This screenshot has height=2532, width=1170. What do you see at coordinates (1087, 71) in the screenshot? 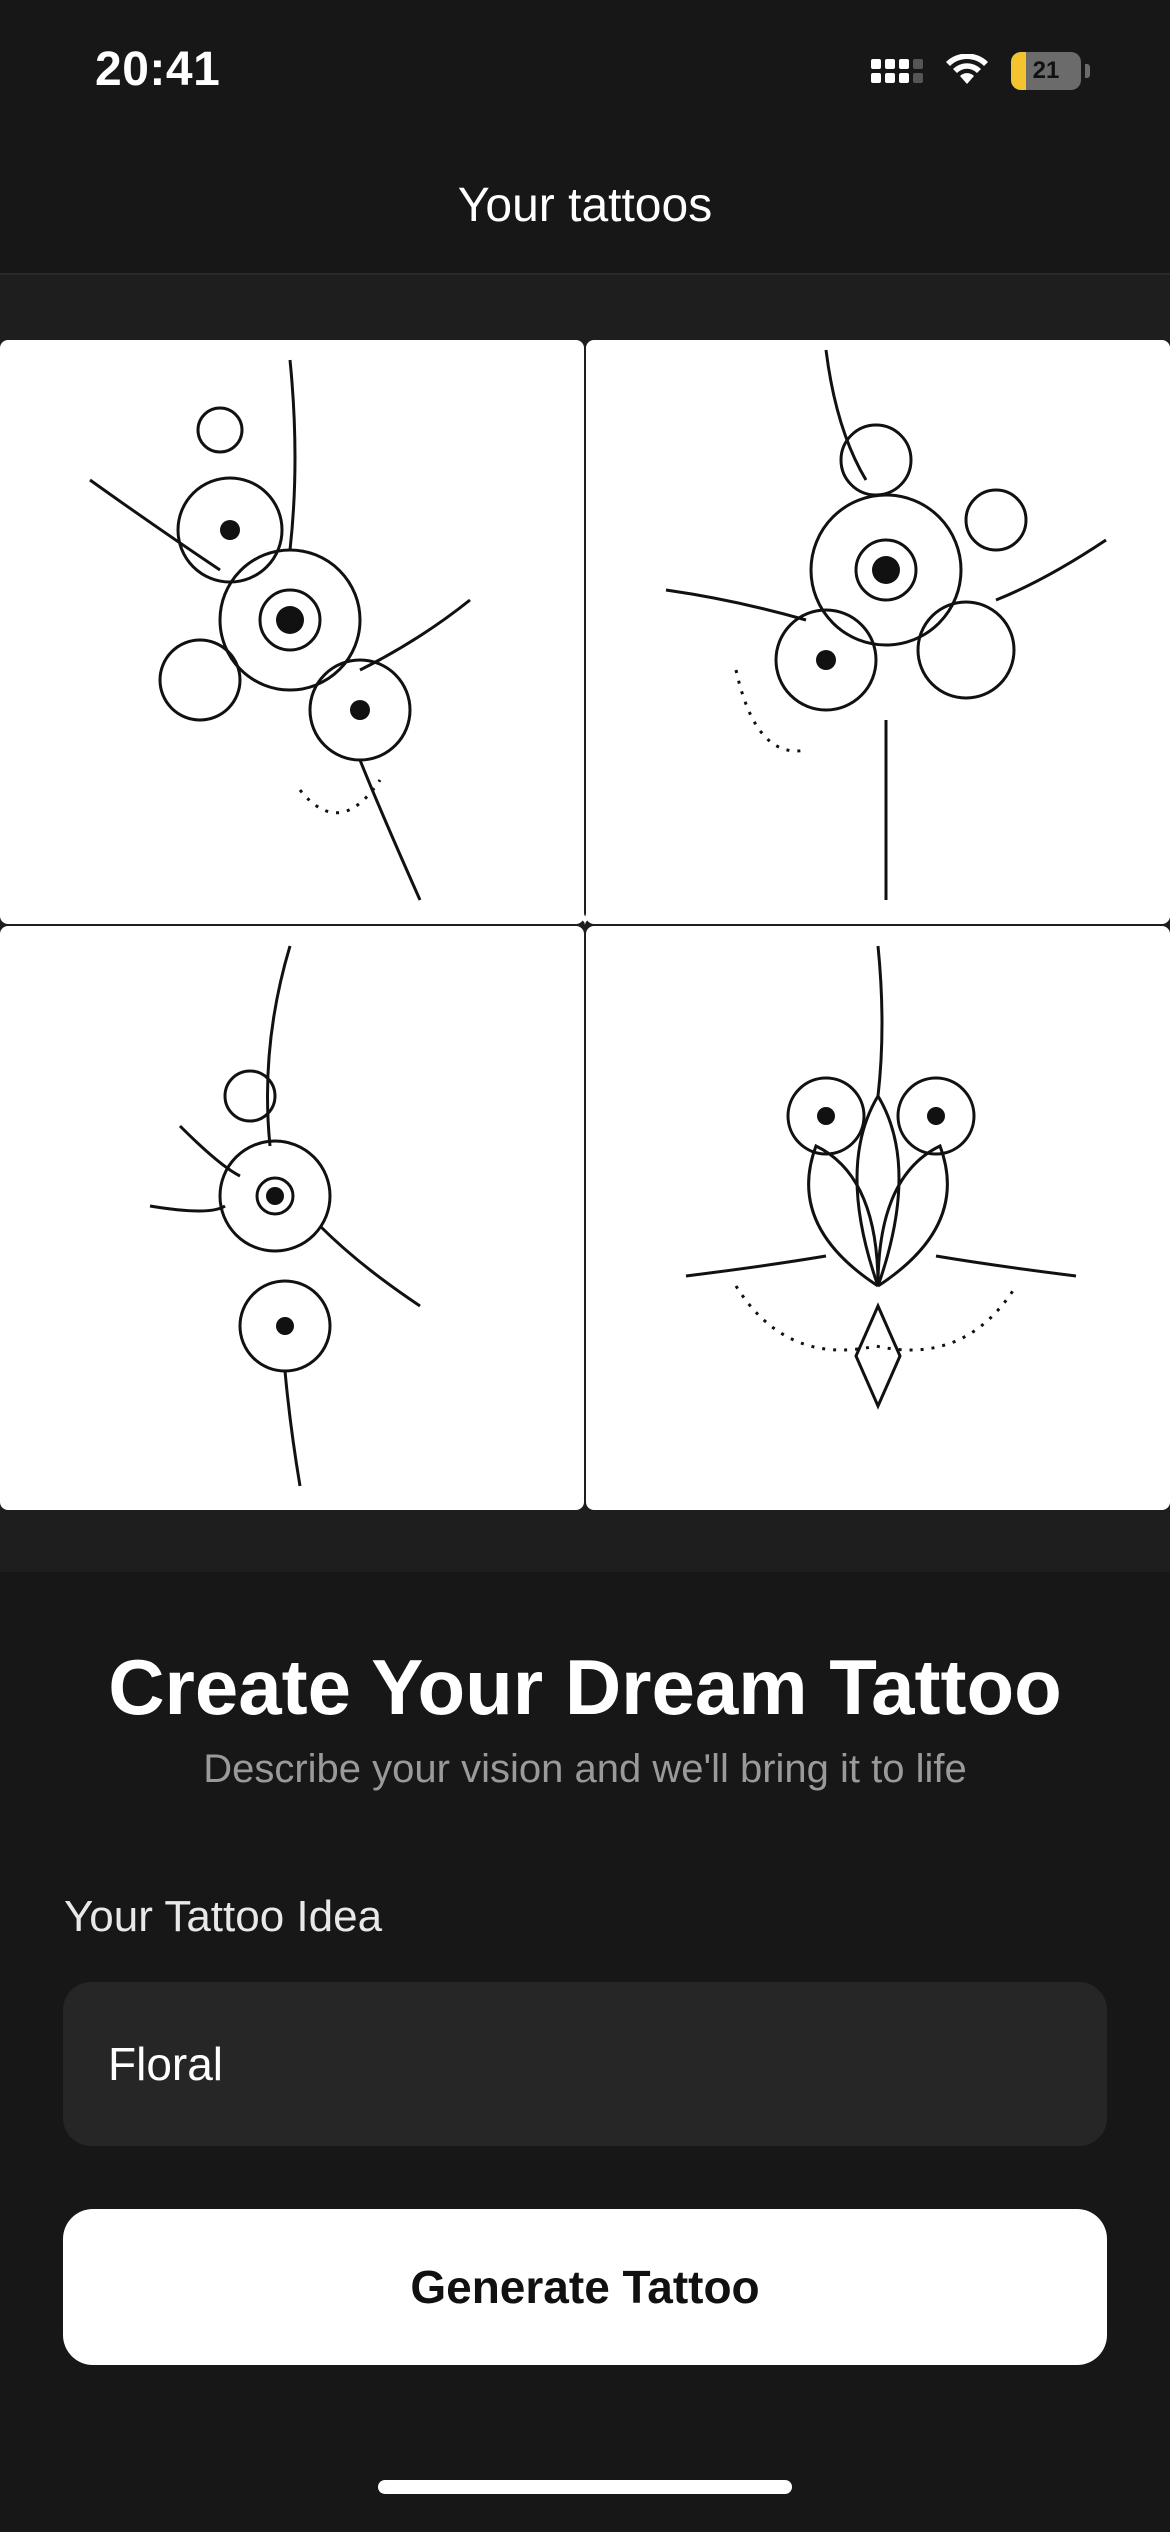
I see `battery-tip` at bounding box center [1087, 71].